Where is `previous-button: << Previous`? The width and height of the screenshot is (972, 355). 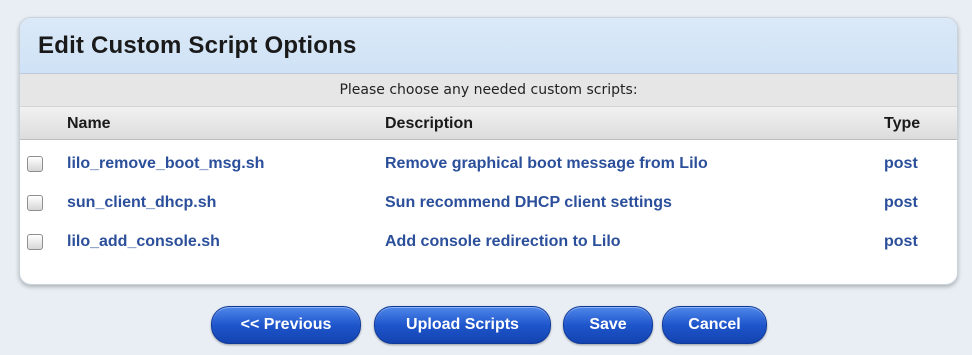 previous-button: << Previous is located at coordinates (286, 325).